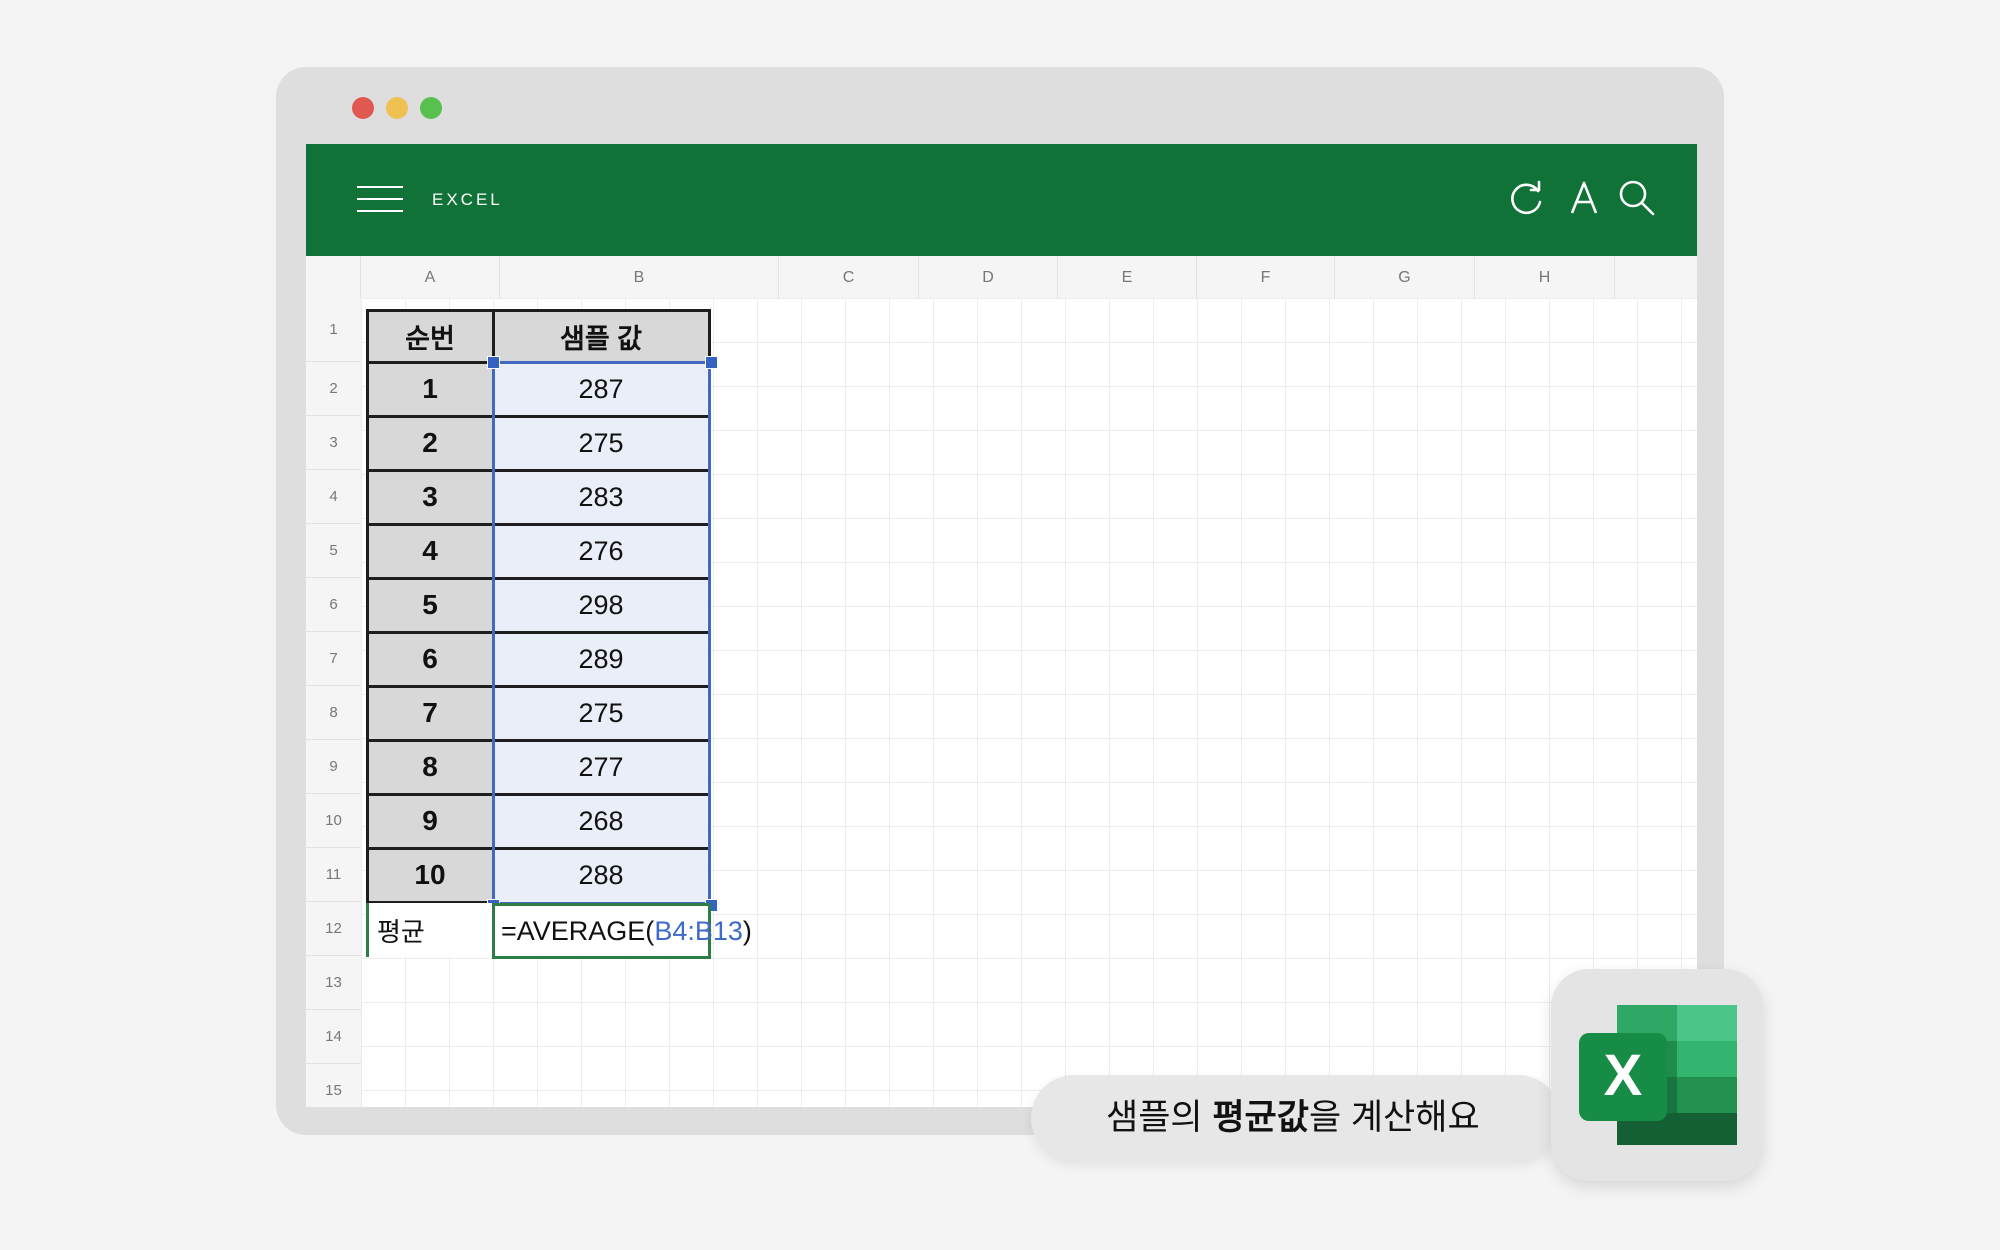 This screenshot has width=2000, height=1250. I want to click on row-header-5: 5, so click(333, 551).